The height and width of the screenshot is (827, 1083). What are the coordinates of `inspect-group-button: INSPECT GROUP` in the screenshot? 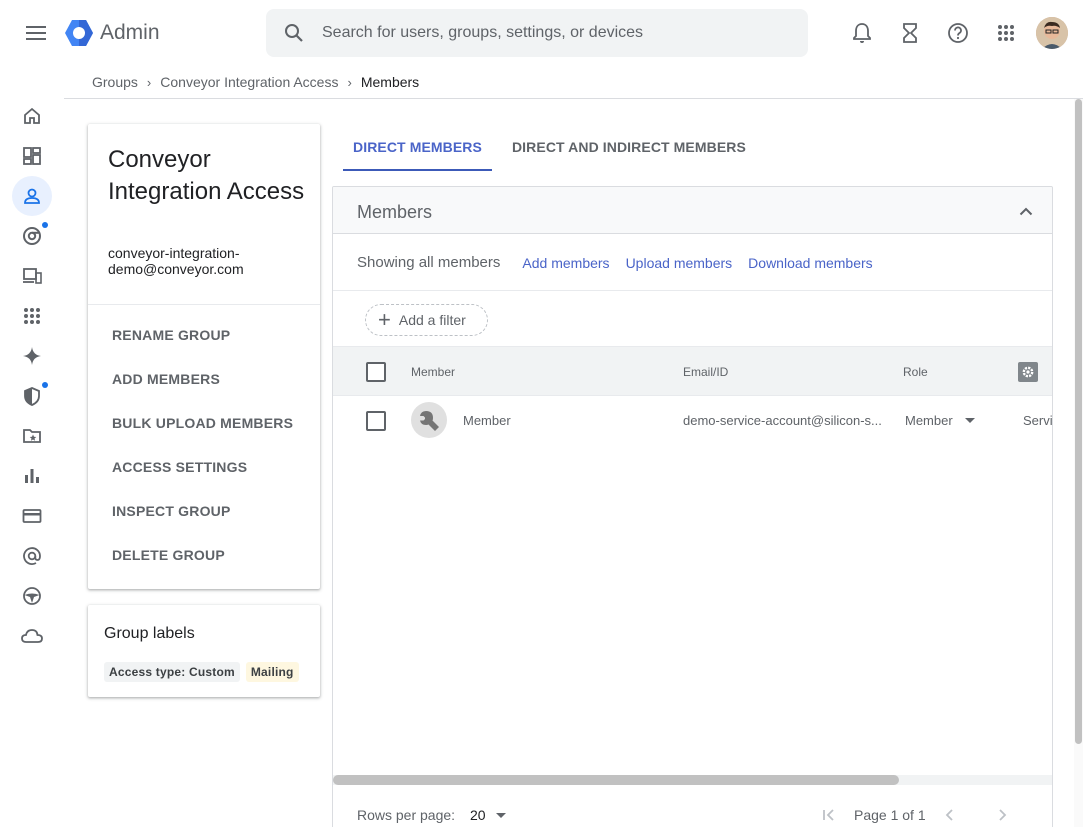 It's located at (204, 511).